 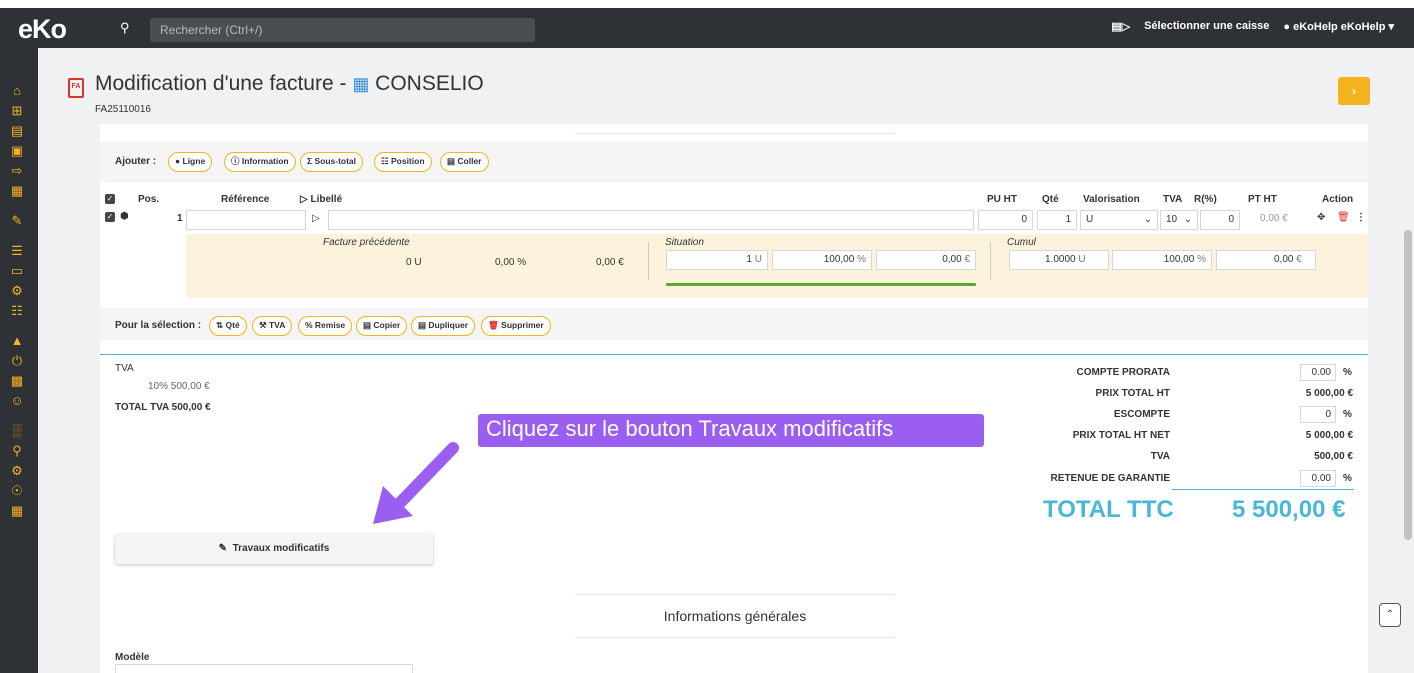 What do you see at coordinates (76, 88) in the screenshot?
I see `invoice-icon: FA` at bounding box center [76, 88].